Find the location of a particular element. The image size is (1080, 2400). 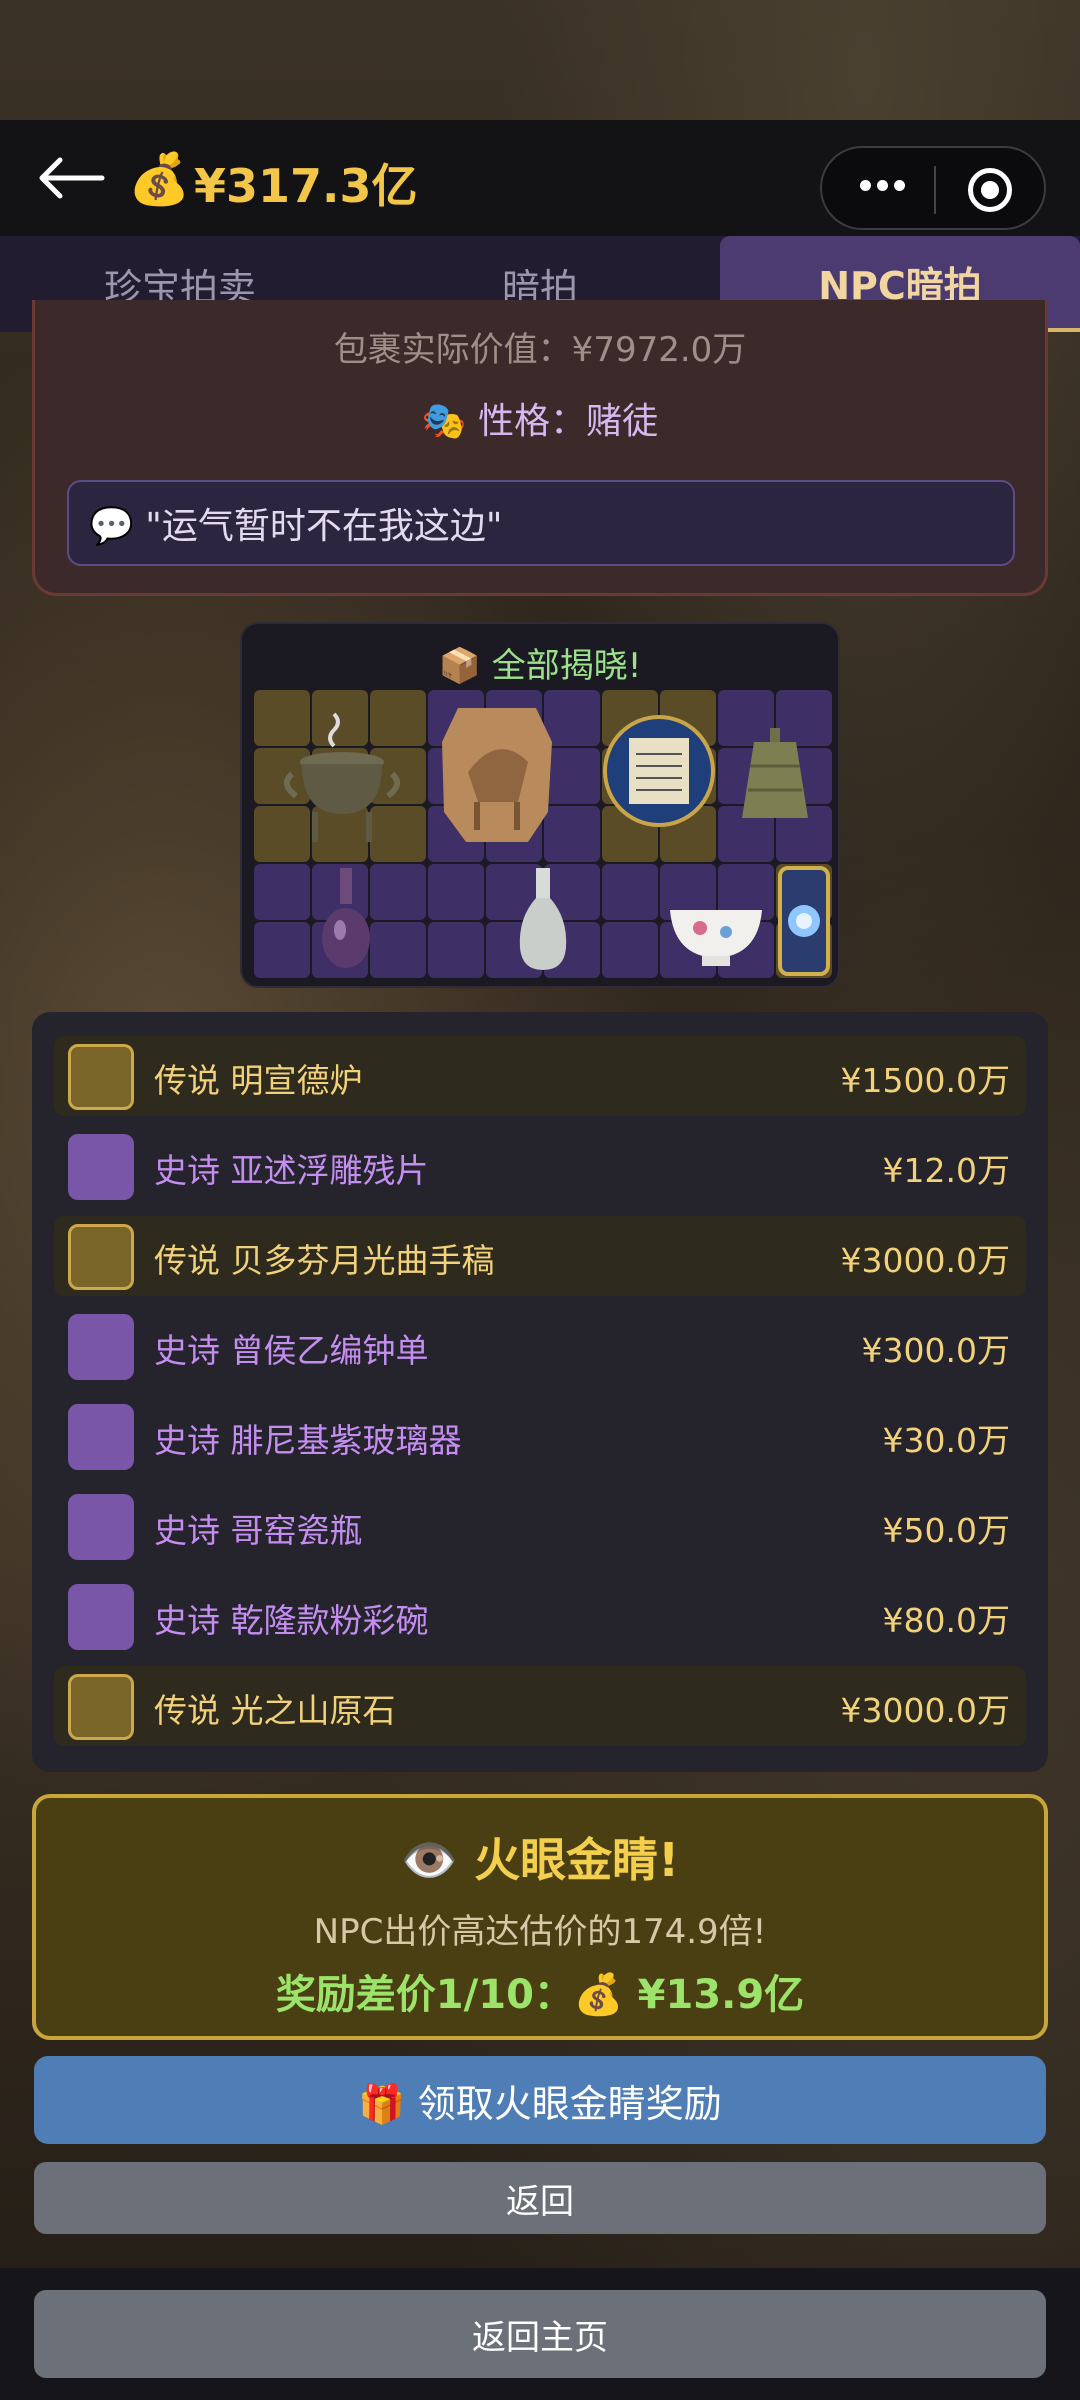

close-target-icon is located at coordinates (990, 190).